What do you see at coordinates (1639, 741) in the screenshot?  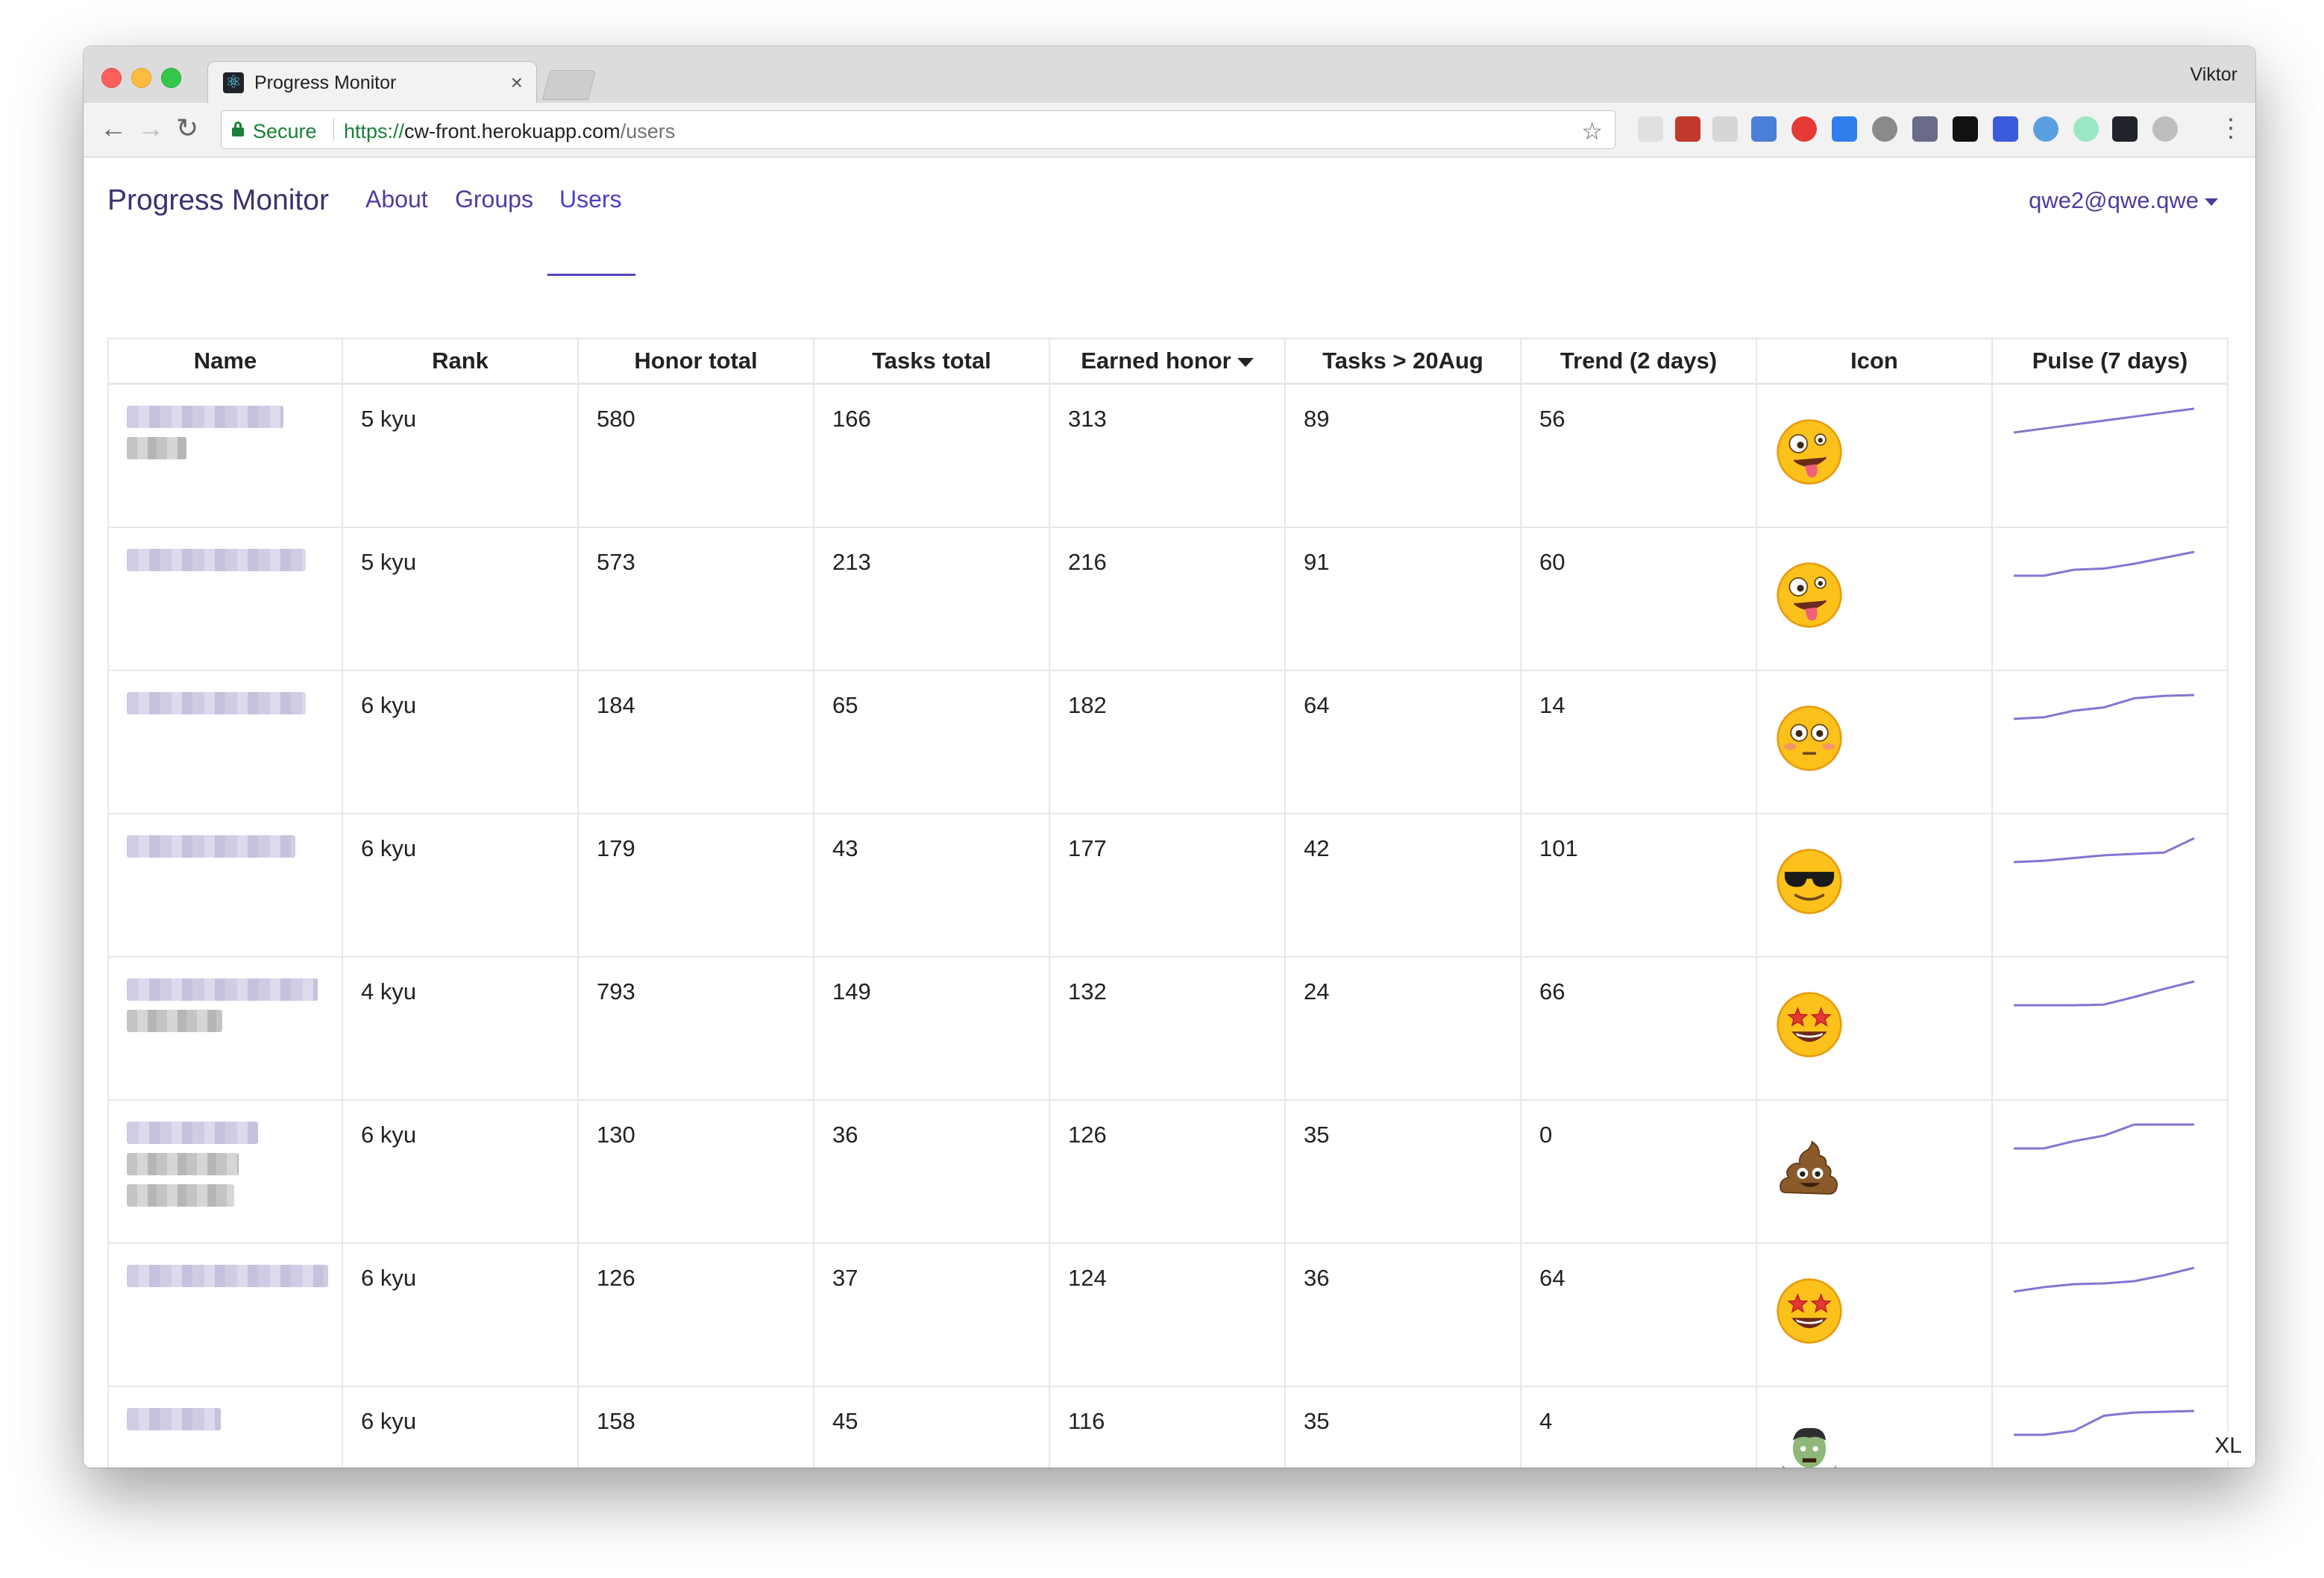 I see `cell-trend: 14` at bounding box center [1639, 741].